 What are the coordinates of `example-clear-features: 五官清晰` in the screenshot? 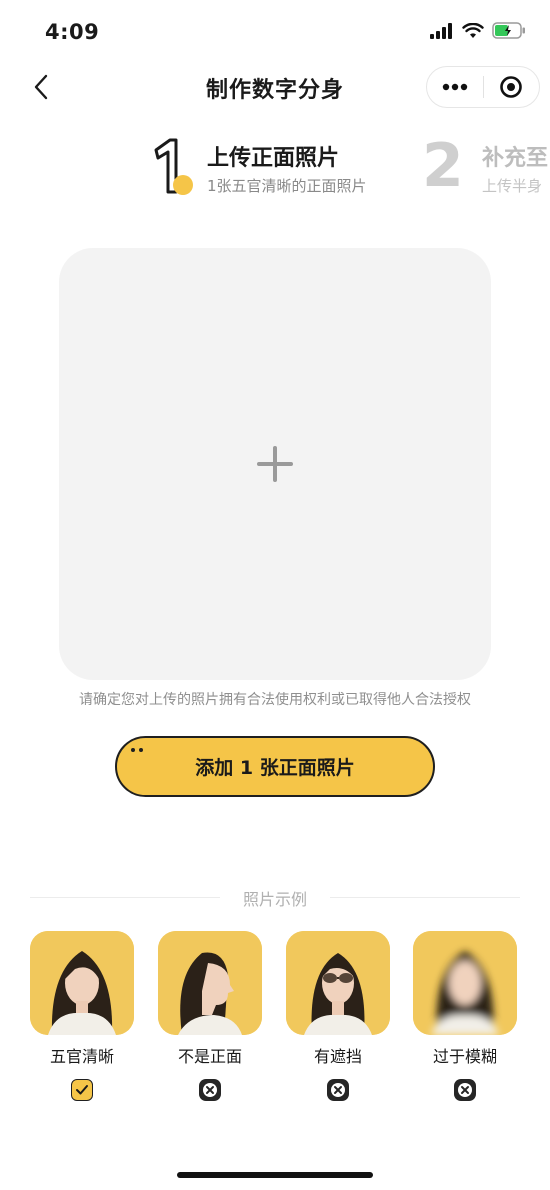 It's located at (82, 1016).